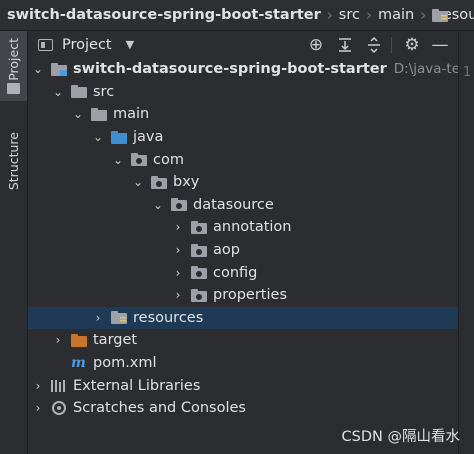 This screenshot has height=454, width=474. I want to click on chevron-down-icon: ▼, so click(130, 44).